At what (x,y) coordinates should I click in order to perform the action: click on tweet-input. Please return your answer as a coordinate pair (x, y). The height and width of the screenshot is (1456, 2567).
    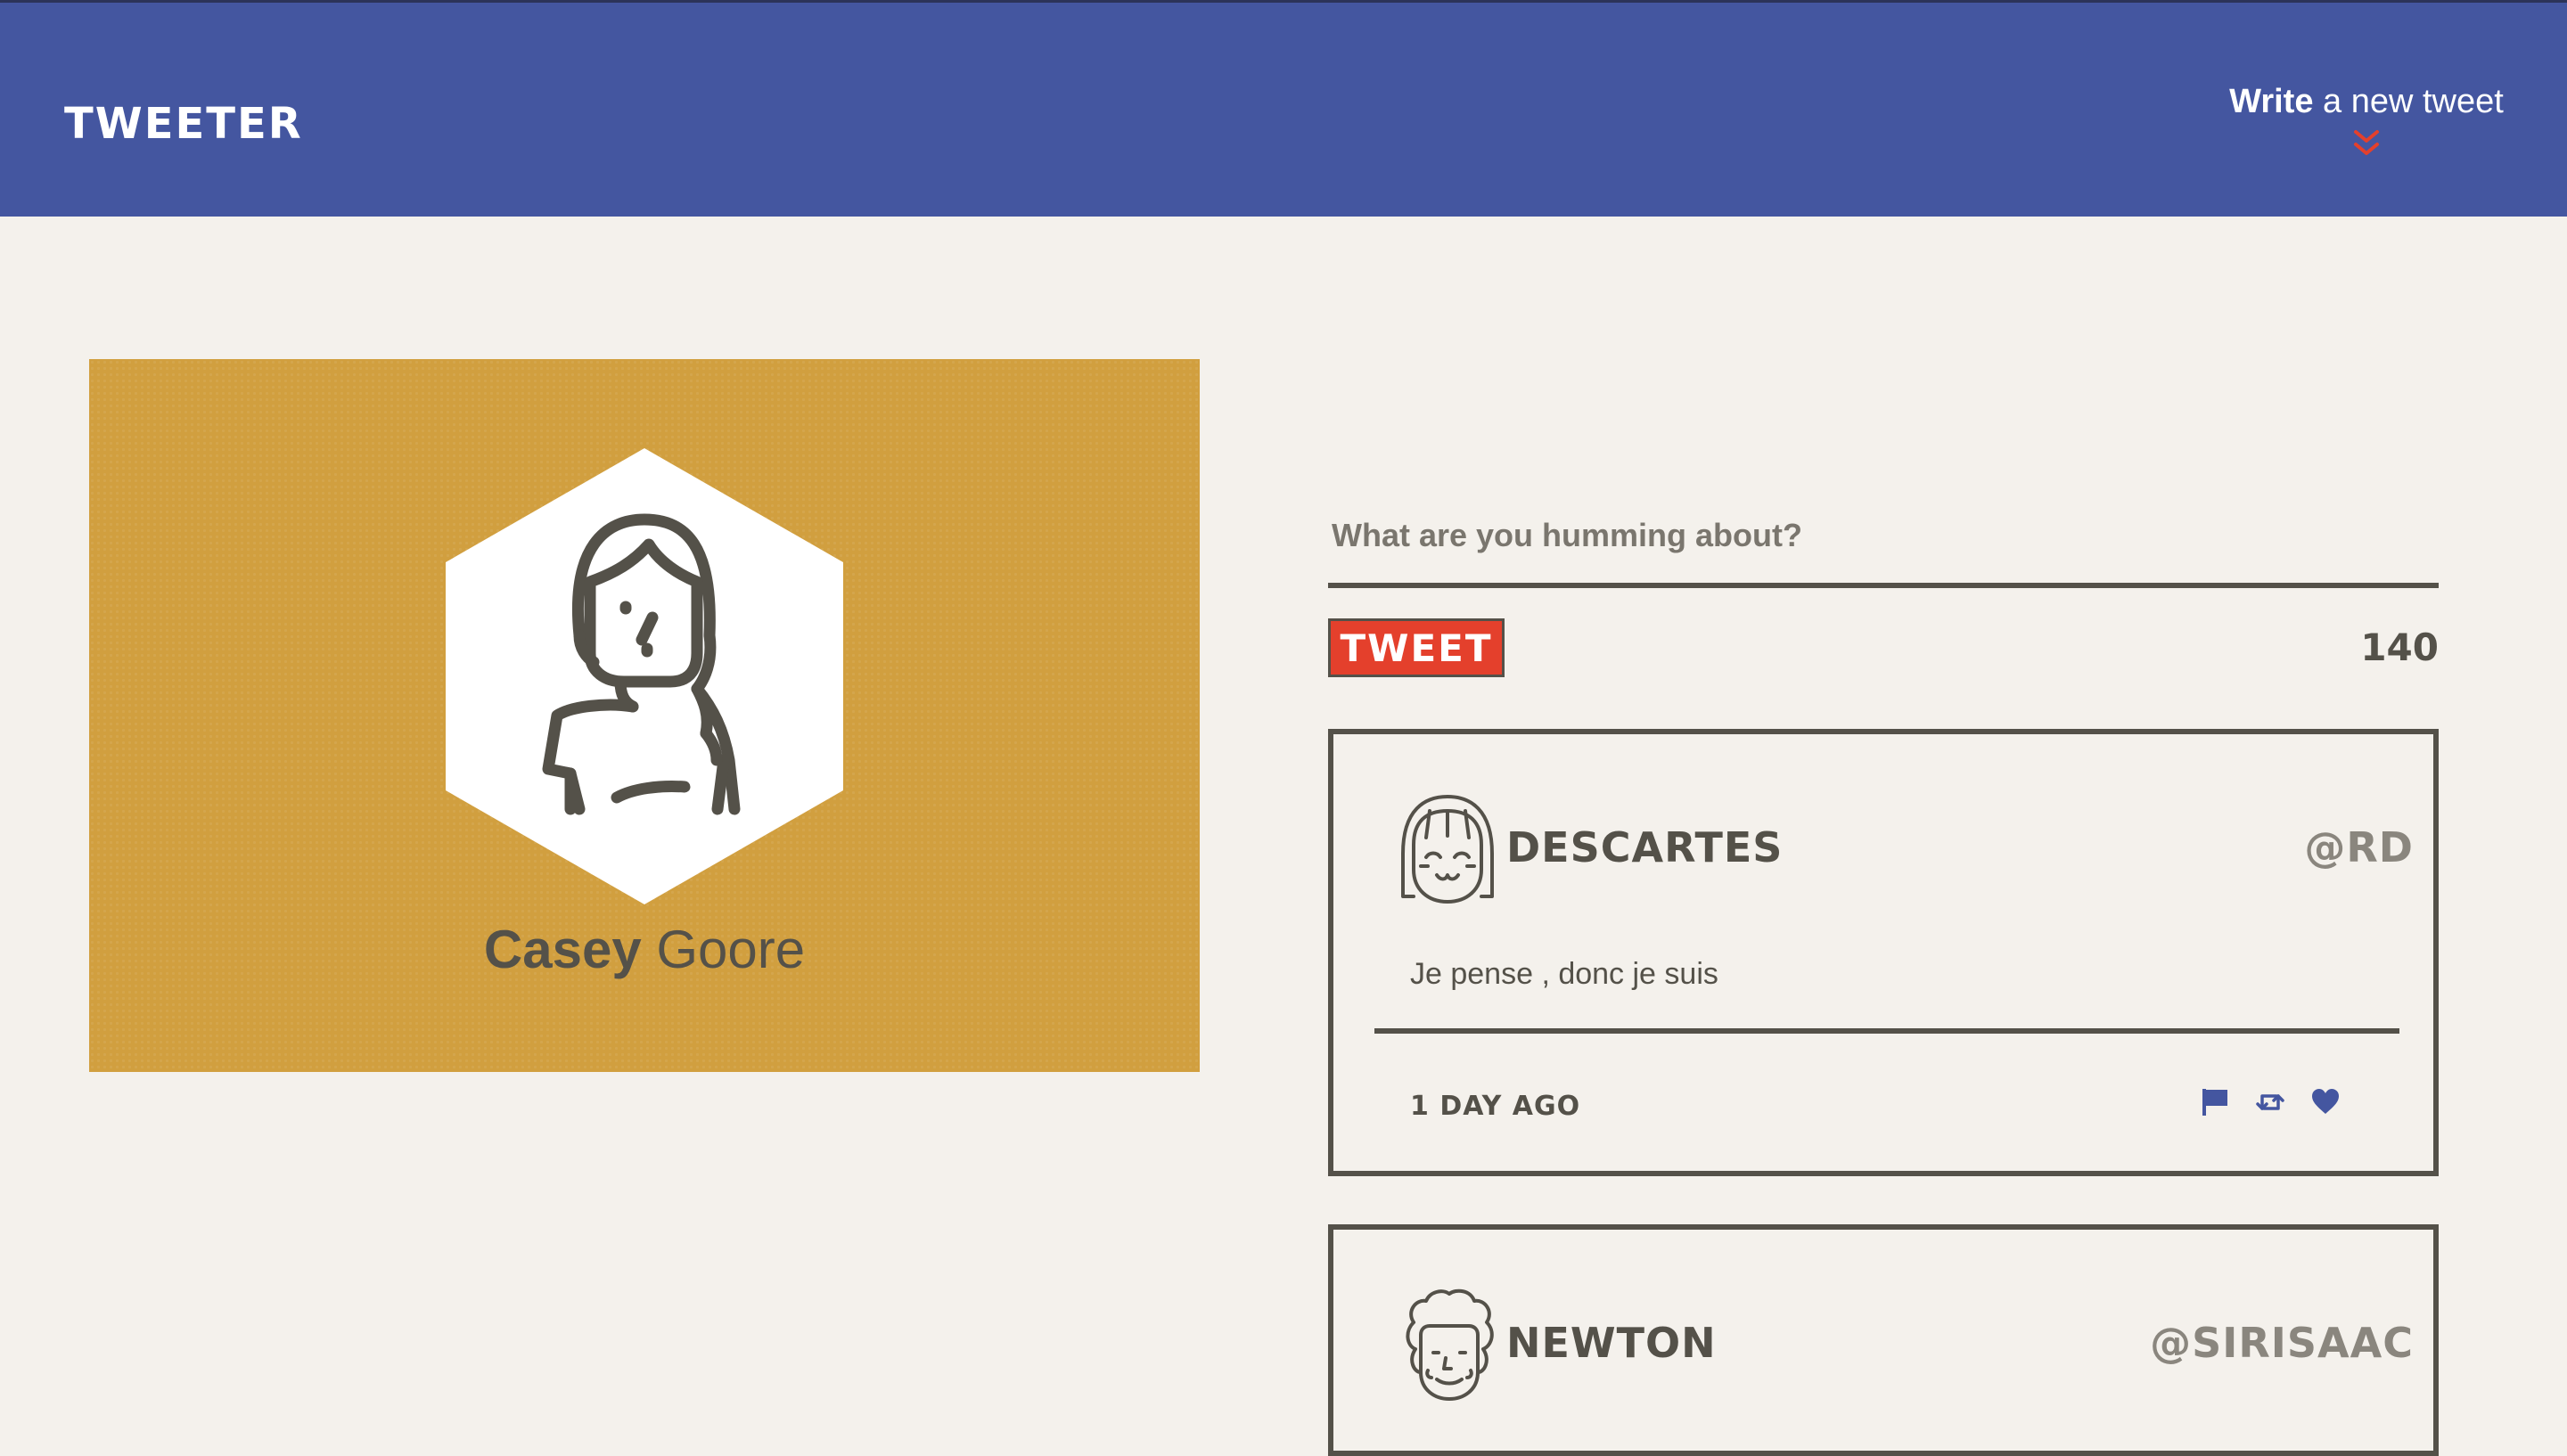
    Looking at the image, I should click on (1884, 548).